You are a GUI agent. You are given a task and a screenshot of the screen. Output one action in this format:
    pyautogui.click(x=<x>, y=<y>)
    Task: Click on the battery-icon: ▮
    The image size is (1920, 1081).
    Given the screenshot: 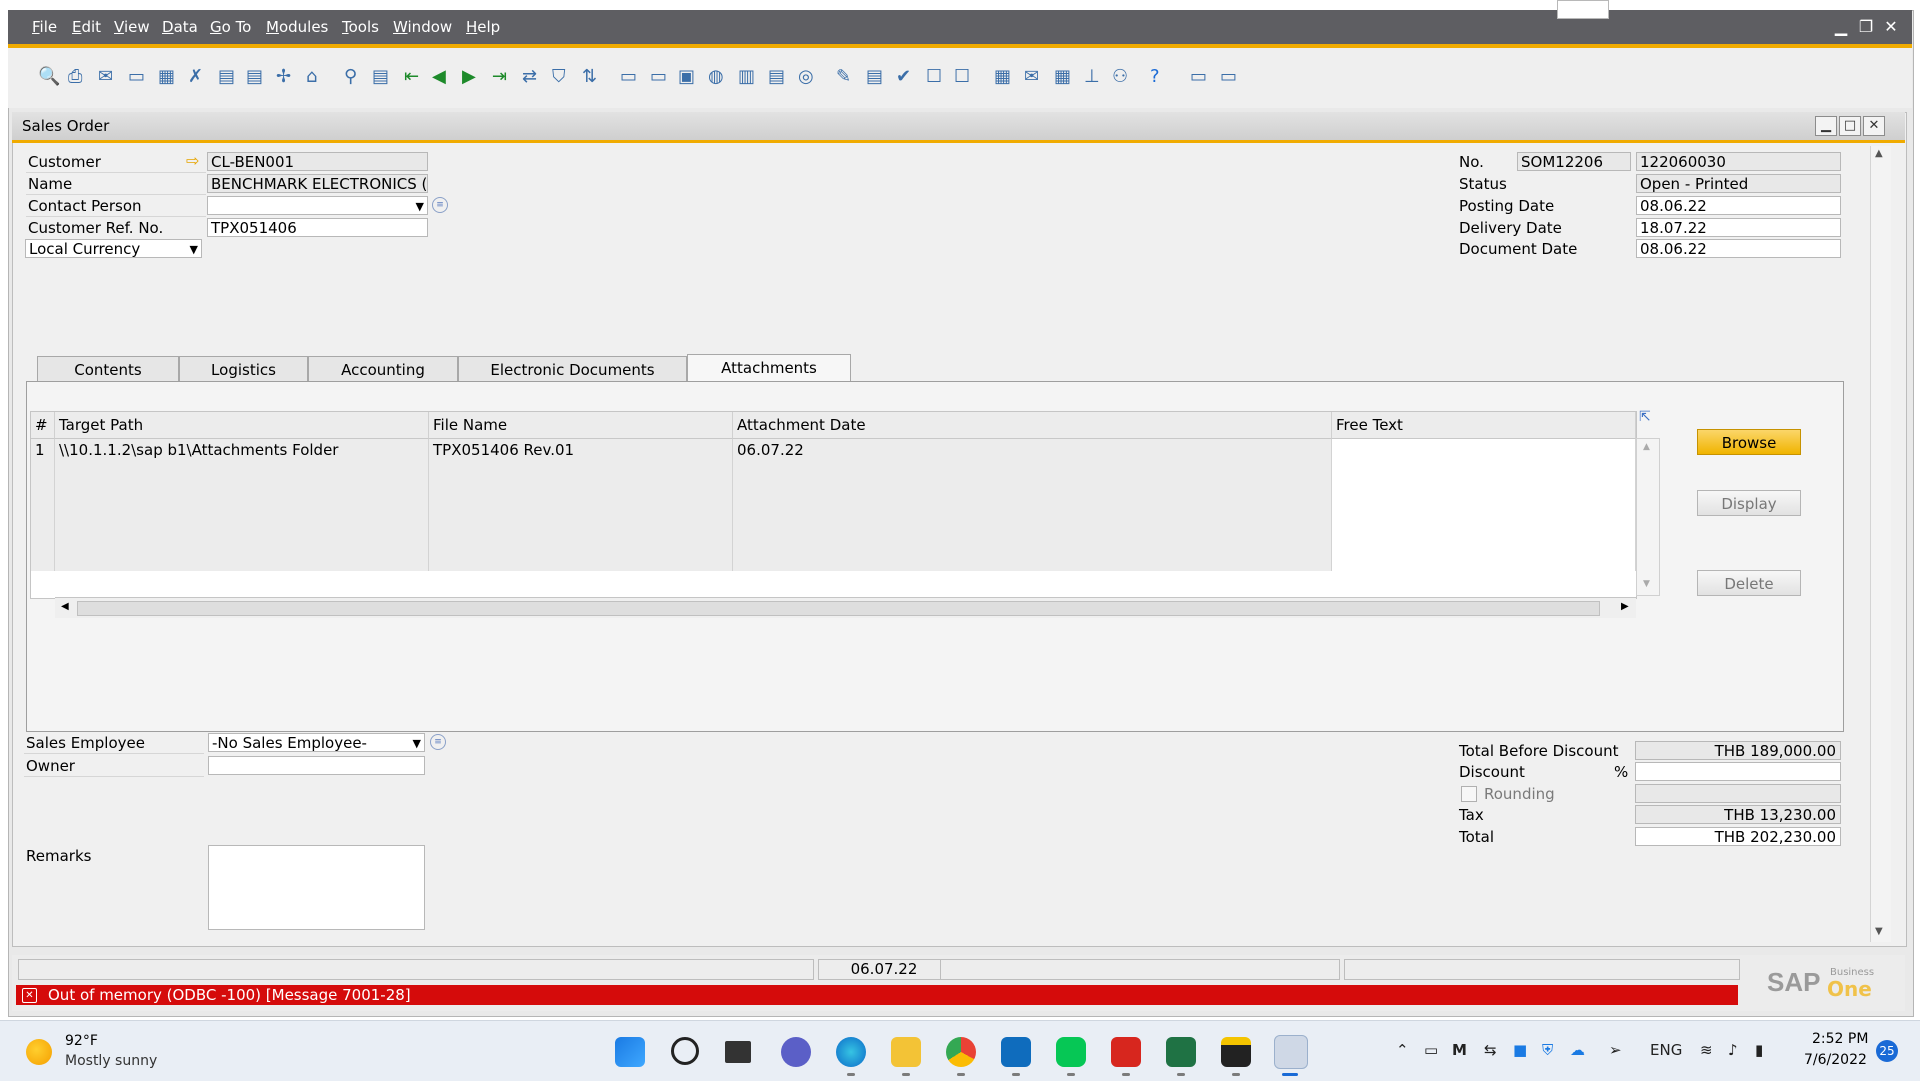 What is the action you would take?
    pyautogui.click(x=1759, y=1050)
    